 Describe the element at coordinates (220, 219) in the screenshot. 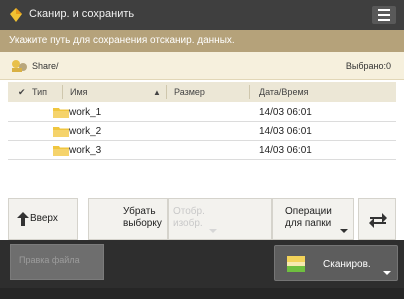

I see `view-image-button: Отобр. изобр.` at that location.